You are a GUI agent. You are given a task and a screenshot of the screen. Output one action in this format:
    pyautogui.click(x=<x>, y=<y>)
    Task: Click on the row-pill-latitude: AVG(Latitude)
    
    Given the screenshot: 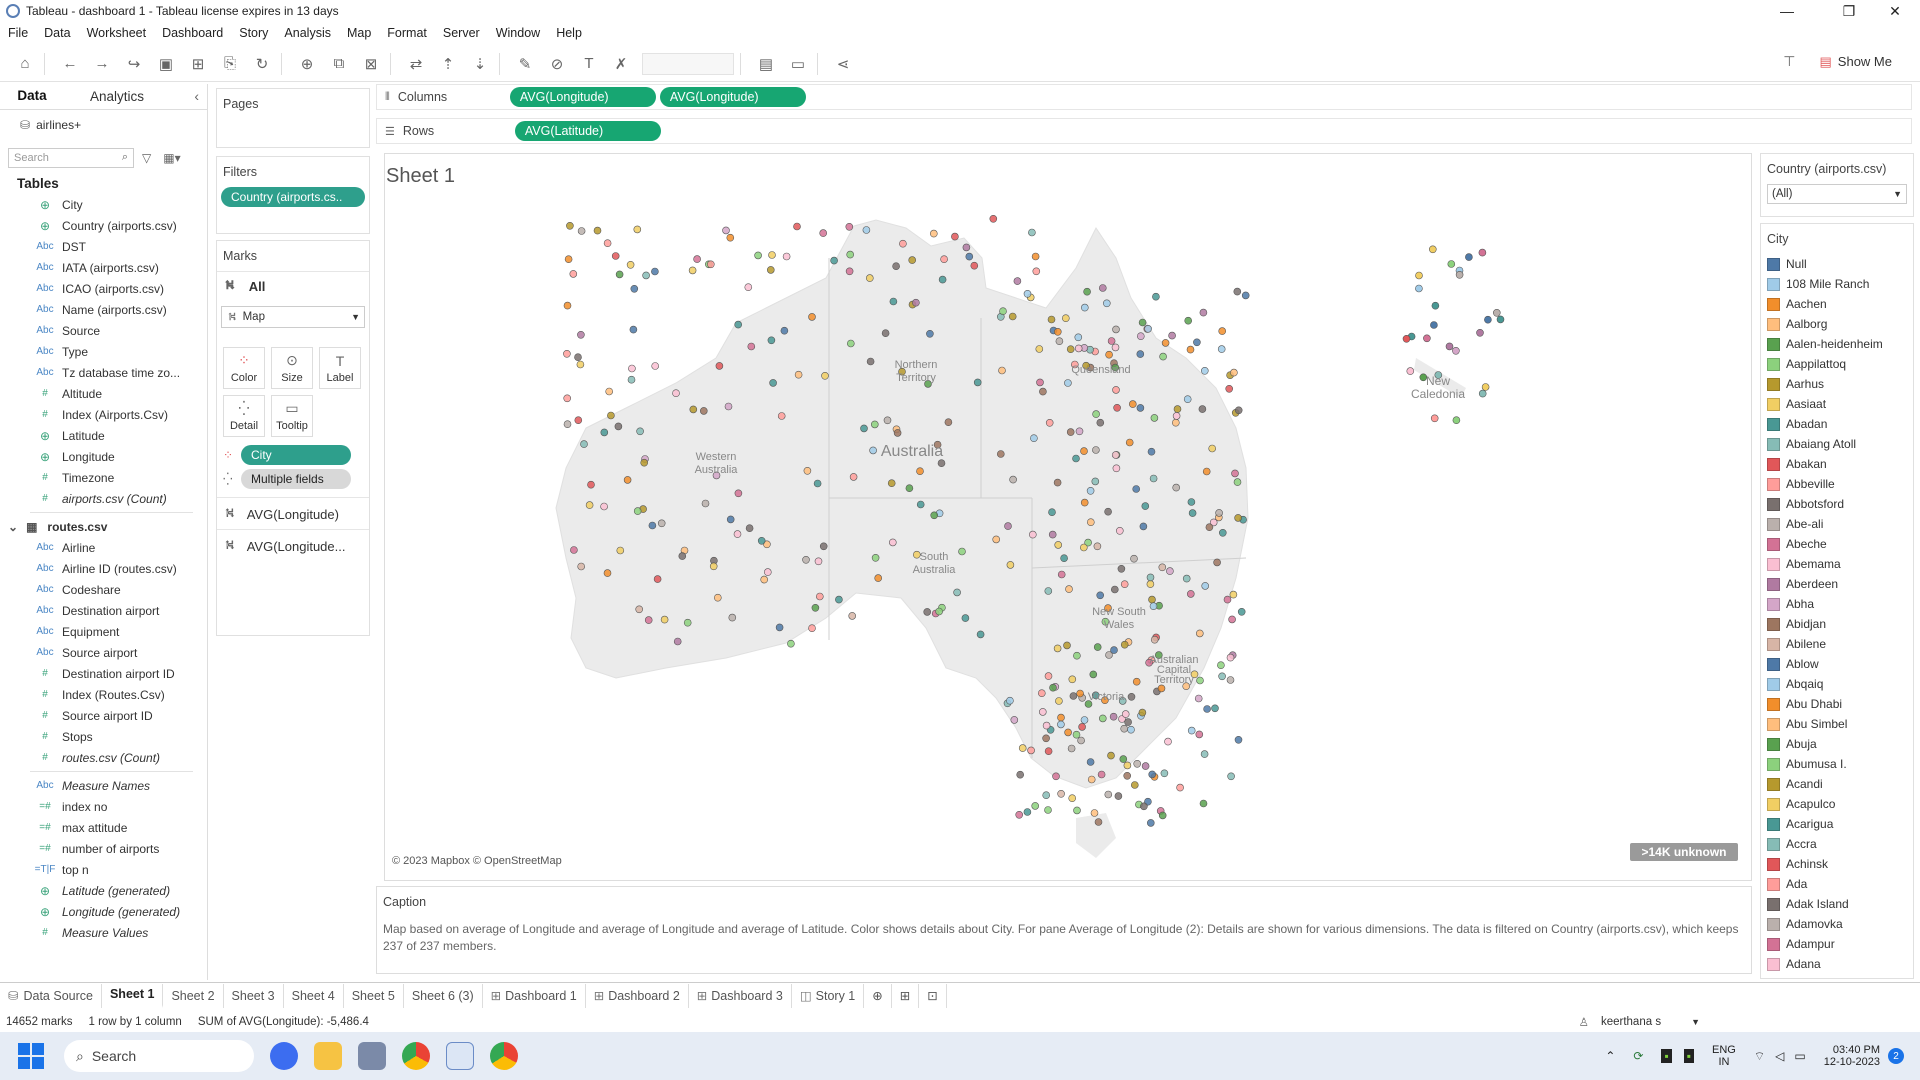 What is the action you would take?
    pyautogui.click(x=587, y=131)
    